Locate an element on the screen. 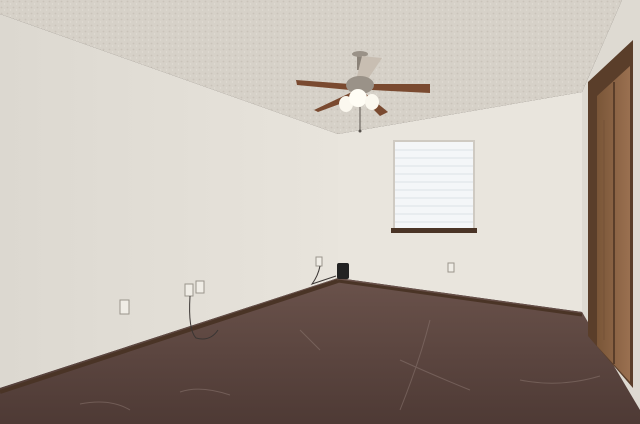 The image size is (640, 424). closet-door is located at coordinates (610, 214).